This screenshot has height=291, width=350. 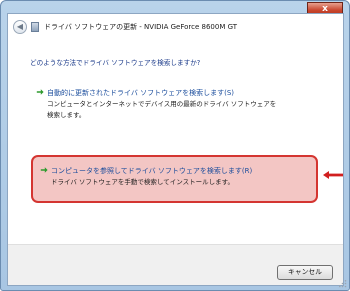 What do you see at coordinates (162, 104) in the screenshot?
I see `option-auto-search-desc-line: コンピュータとインターネットでデバイス用の最新のドライバ ソフトウェアを` at bounding box center [162, 104].